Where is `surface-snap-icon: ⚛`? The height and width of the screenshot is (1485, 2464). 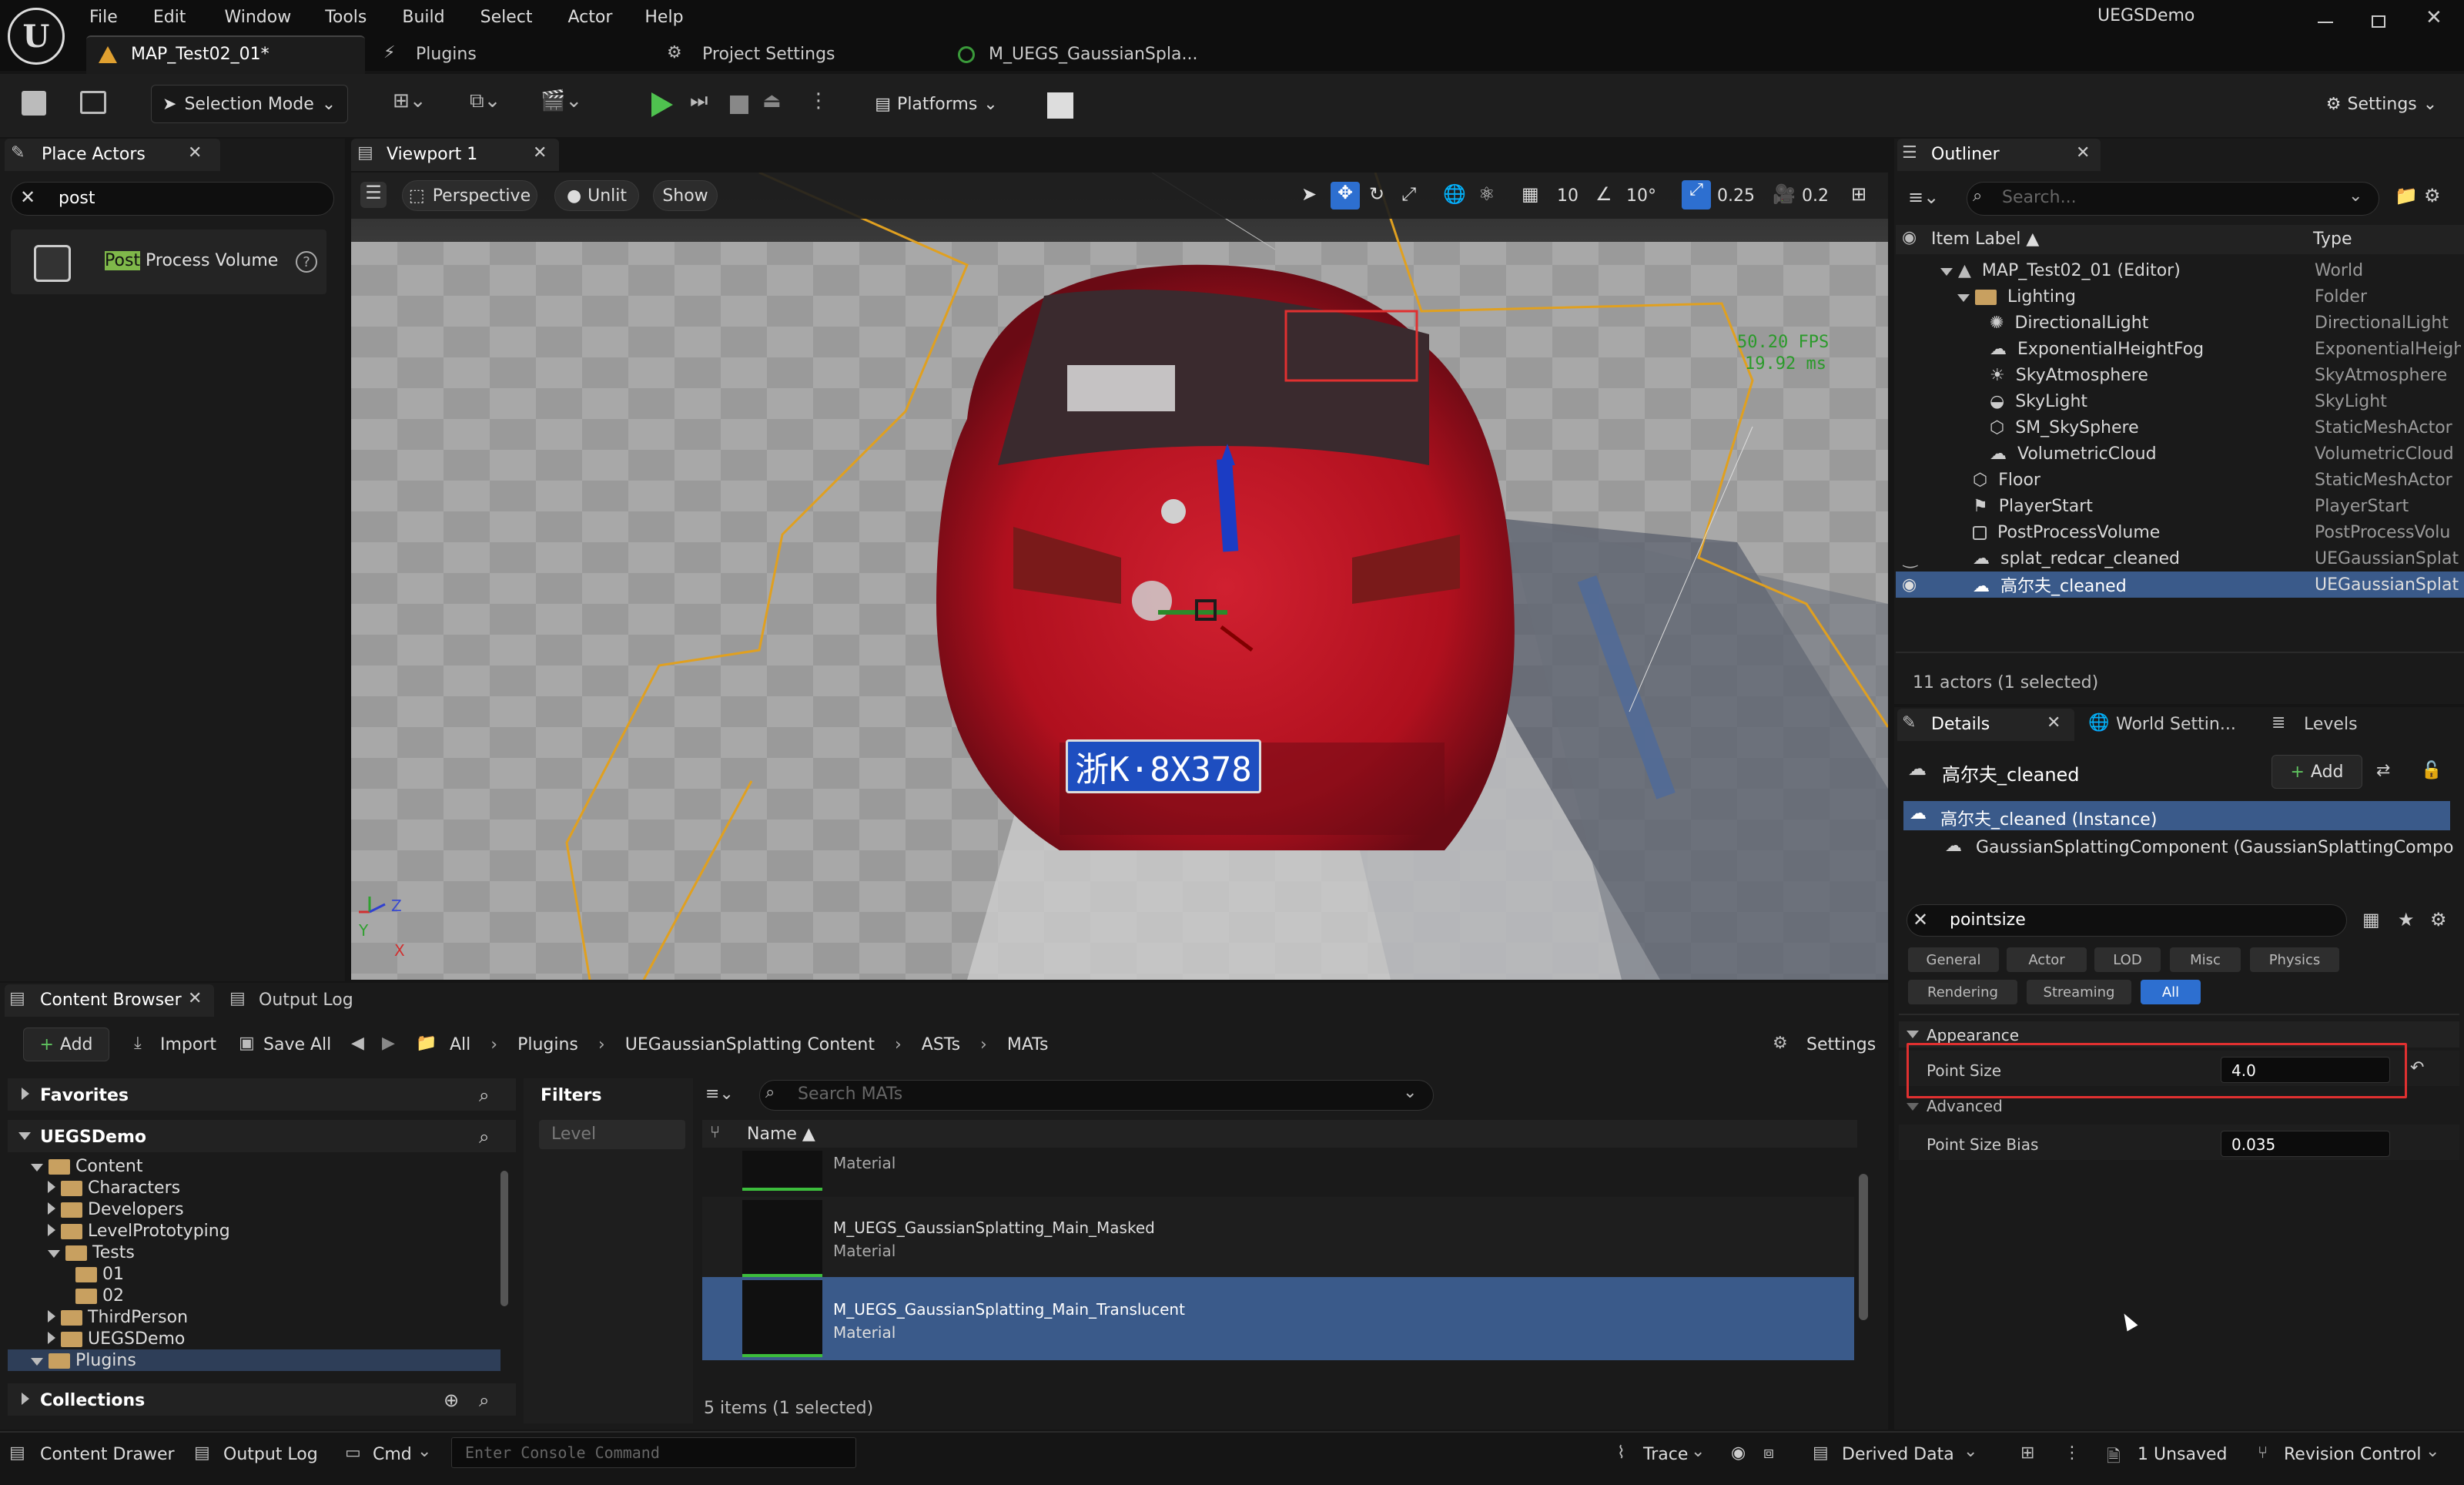
surface-snap-icon: ⚛ is located at coordinates (1486, 194).